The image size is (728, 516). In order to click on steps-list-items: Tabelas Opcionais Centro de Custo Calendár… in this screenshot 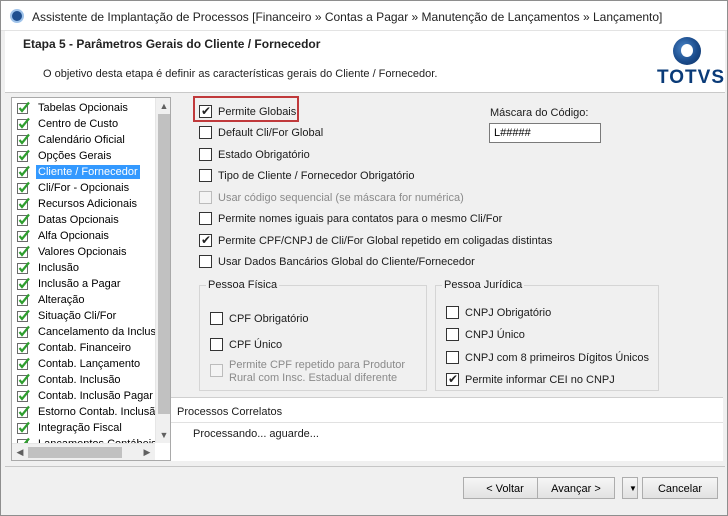, I will do `click(83, 270)`.